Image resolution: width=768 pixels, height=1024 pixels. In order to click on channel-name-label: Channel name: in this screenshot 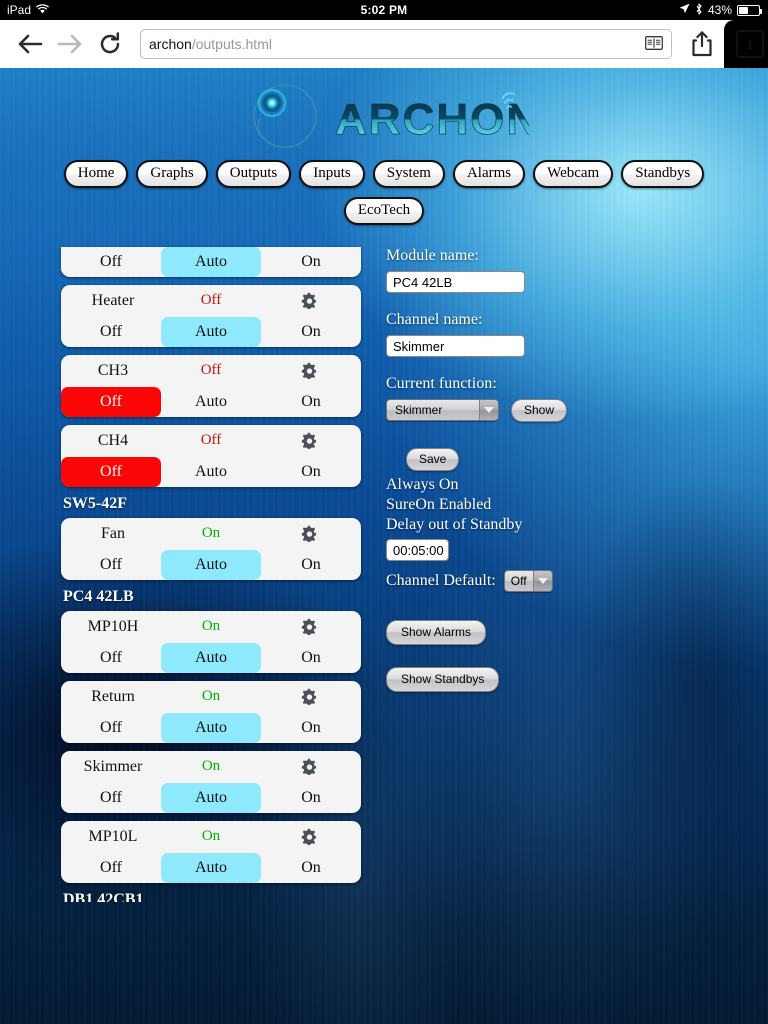, I will do `click(434, 319)`.